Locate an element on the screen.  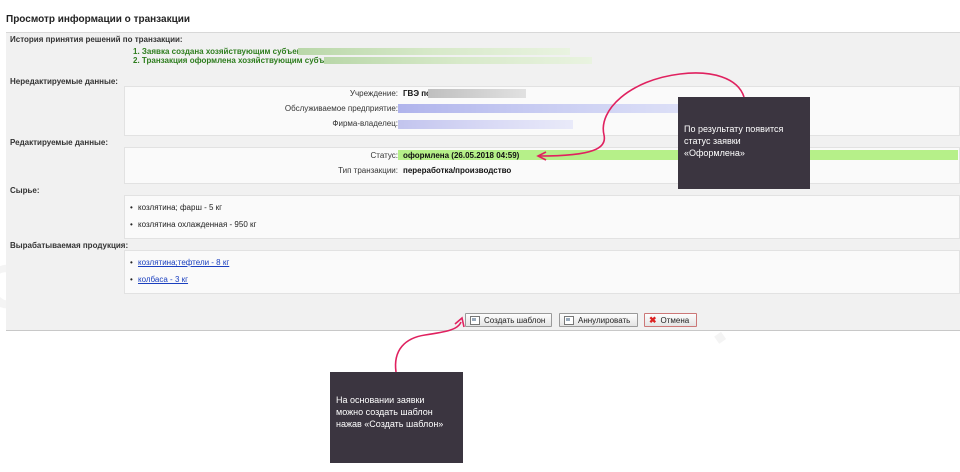
products-panel is located at coordinates (542, 272).